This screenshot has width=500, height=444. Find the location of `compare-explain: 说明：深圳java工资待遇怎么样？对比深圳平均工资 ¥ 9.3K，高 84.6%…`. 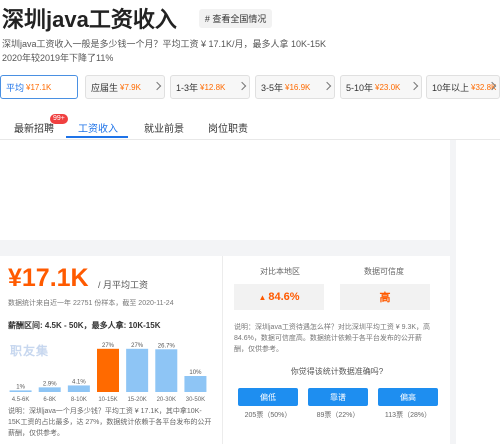

compare-explain: 说明：深圳java工资待遇怎么样？对比深圳平均工资 ¥ 9.3K，高 84.6%… is located at coordinates (332, 338).